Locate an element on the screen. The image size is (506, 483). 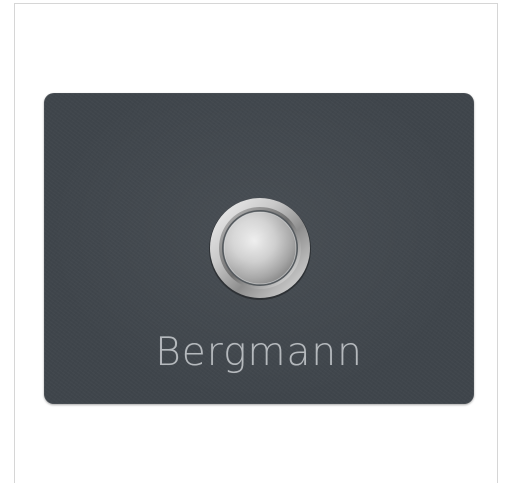
doorbell-button is located at coordinates (260, 249).